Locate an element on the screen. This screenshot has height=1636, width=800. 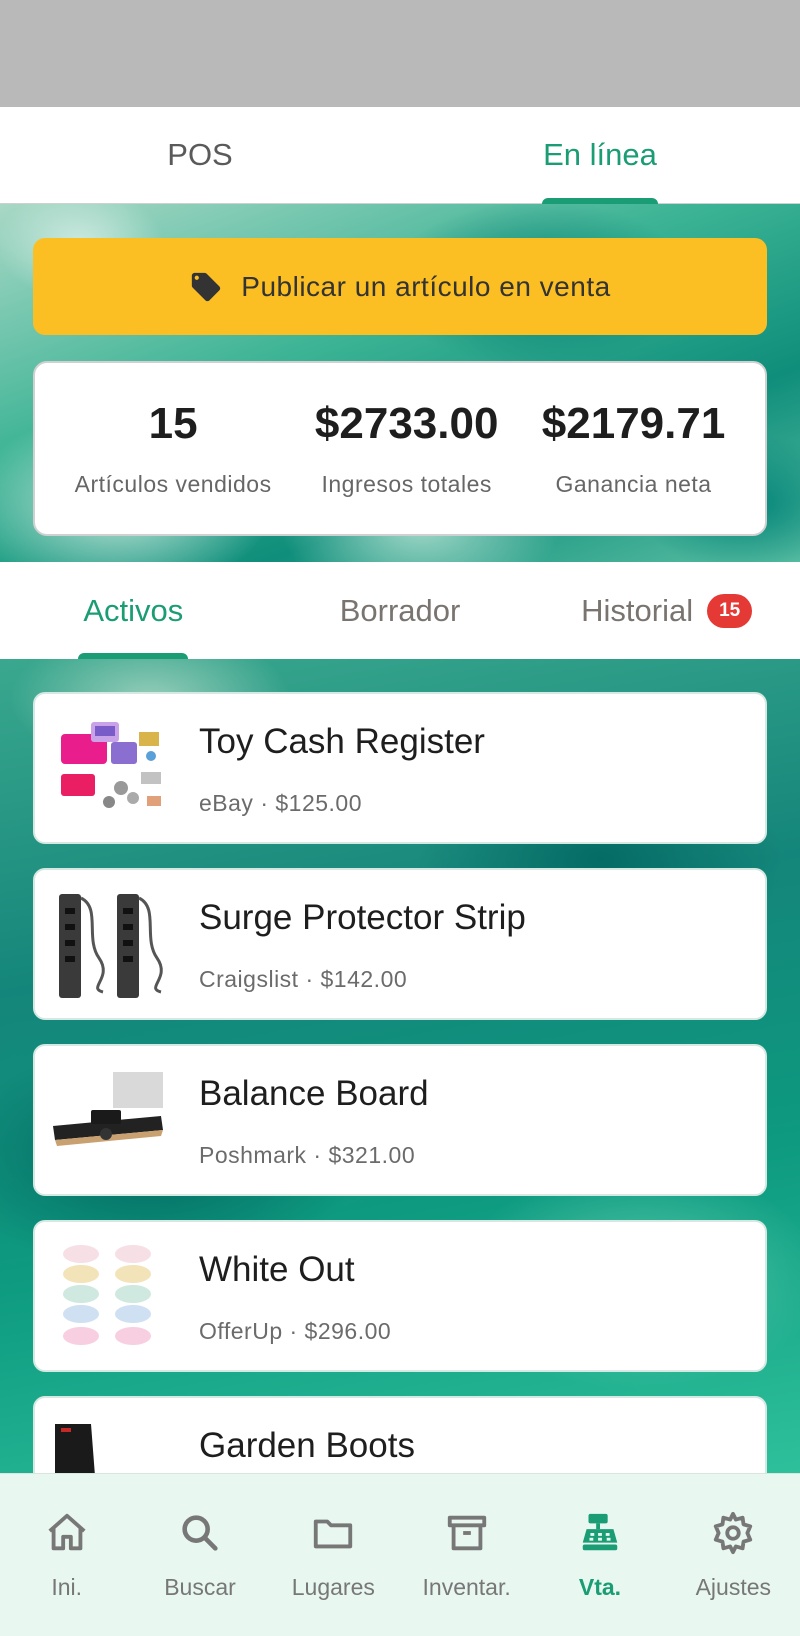
stat-value: $2179.71 is located at coordinates (633, 423).